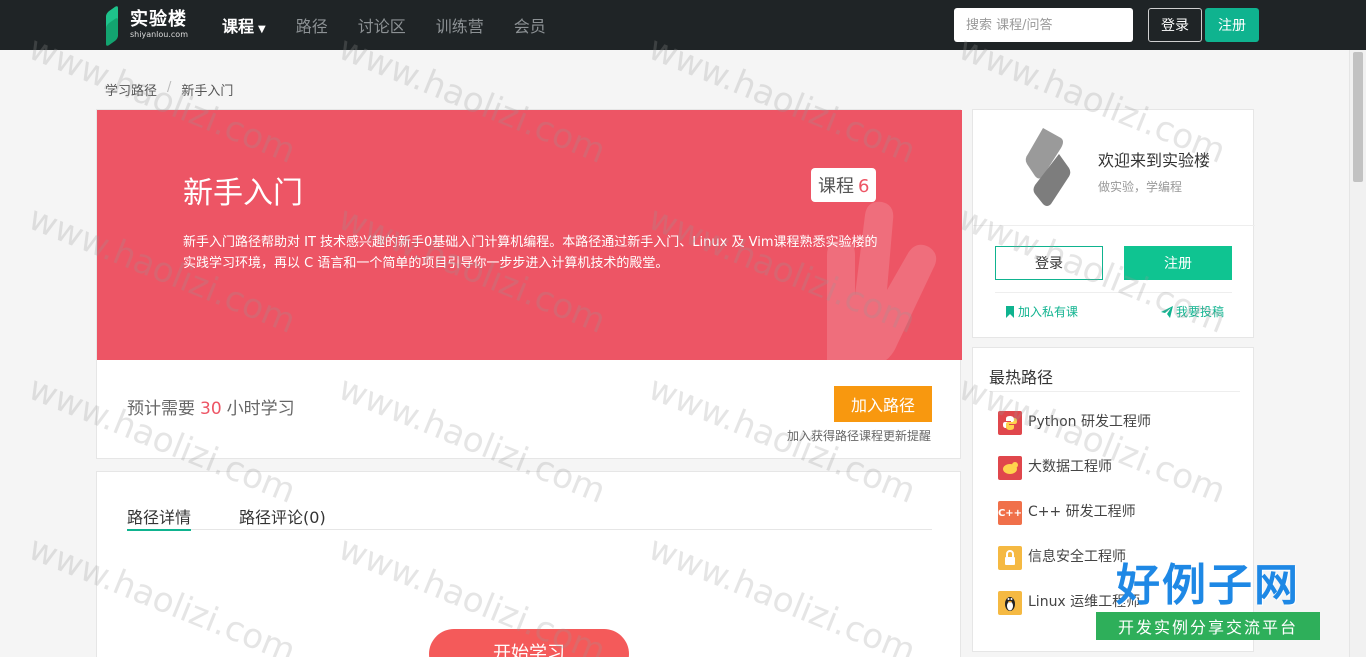  I want to click on welcome-card: 欢迎来到实验楼 做实验，学编程 登录 注册 加入私有课 我要投稿, so click(1113, 223).